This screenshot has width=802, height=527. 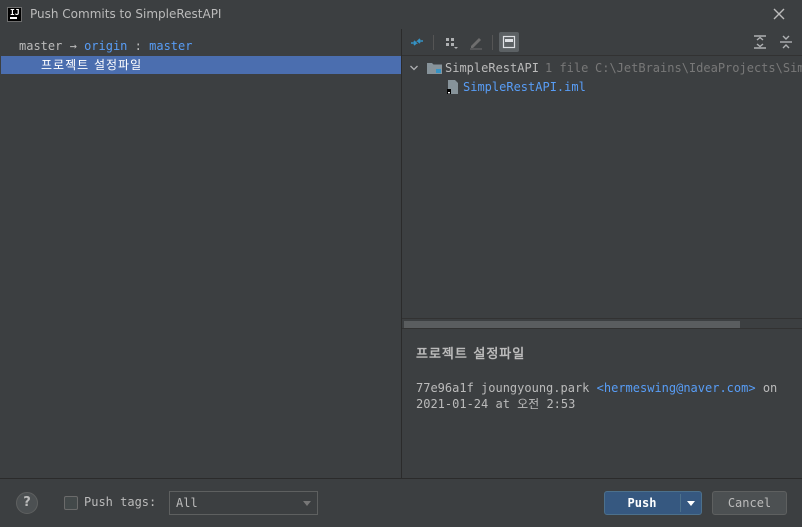 What do you see at coordinates (71, 503) in the screenshot?
I see `push-tags-checkbox` at bounding box center [71, 503].